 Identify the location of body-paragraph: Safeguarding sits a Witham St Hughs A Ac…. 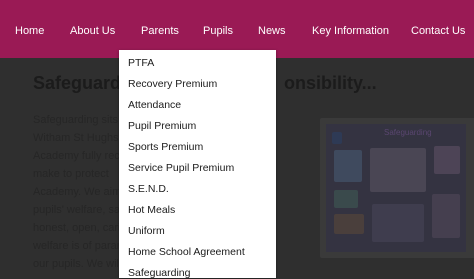
(83, 192).